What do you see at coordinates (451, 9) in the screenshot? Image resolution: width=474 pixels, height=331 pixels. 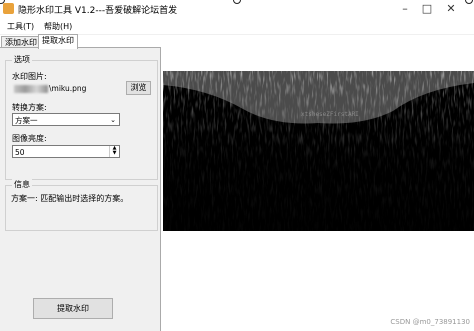 I see `close-button: ✕` at bounding box center [451, 9].